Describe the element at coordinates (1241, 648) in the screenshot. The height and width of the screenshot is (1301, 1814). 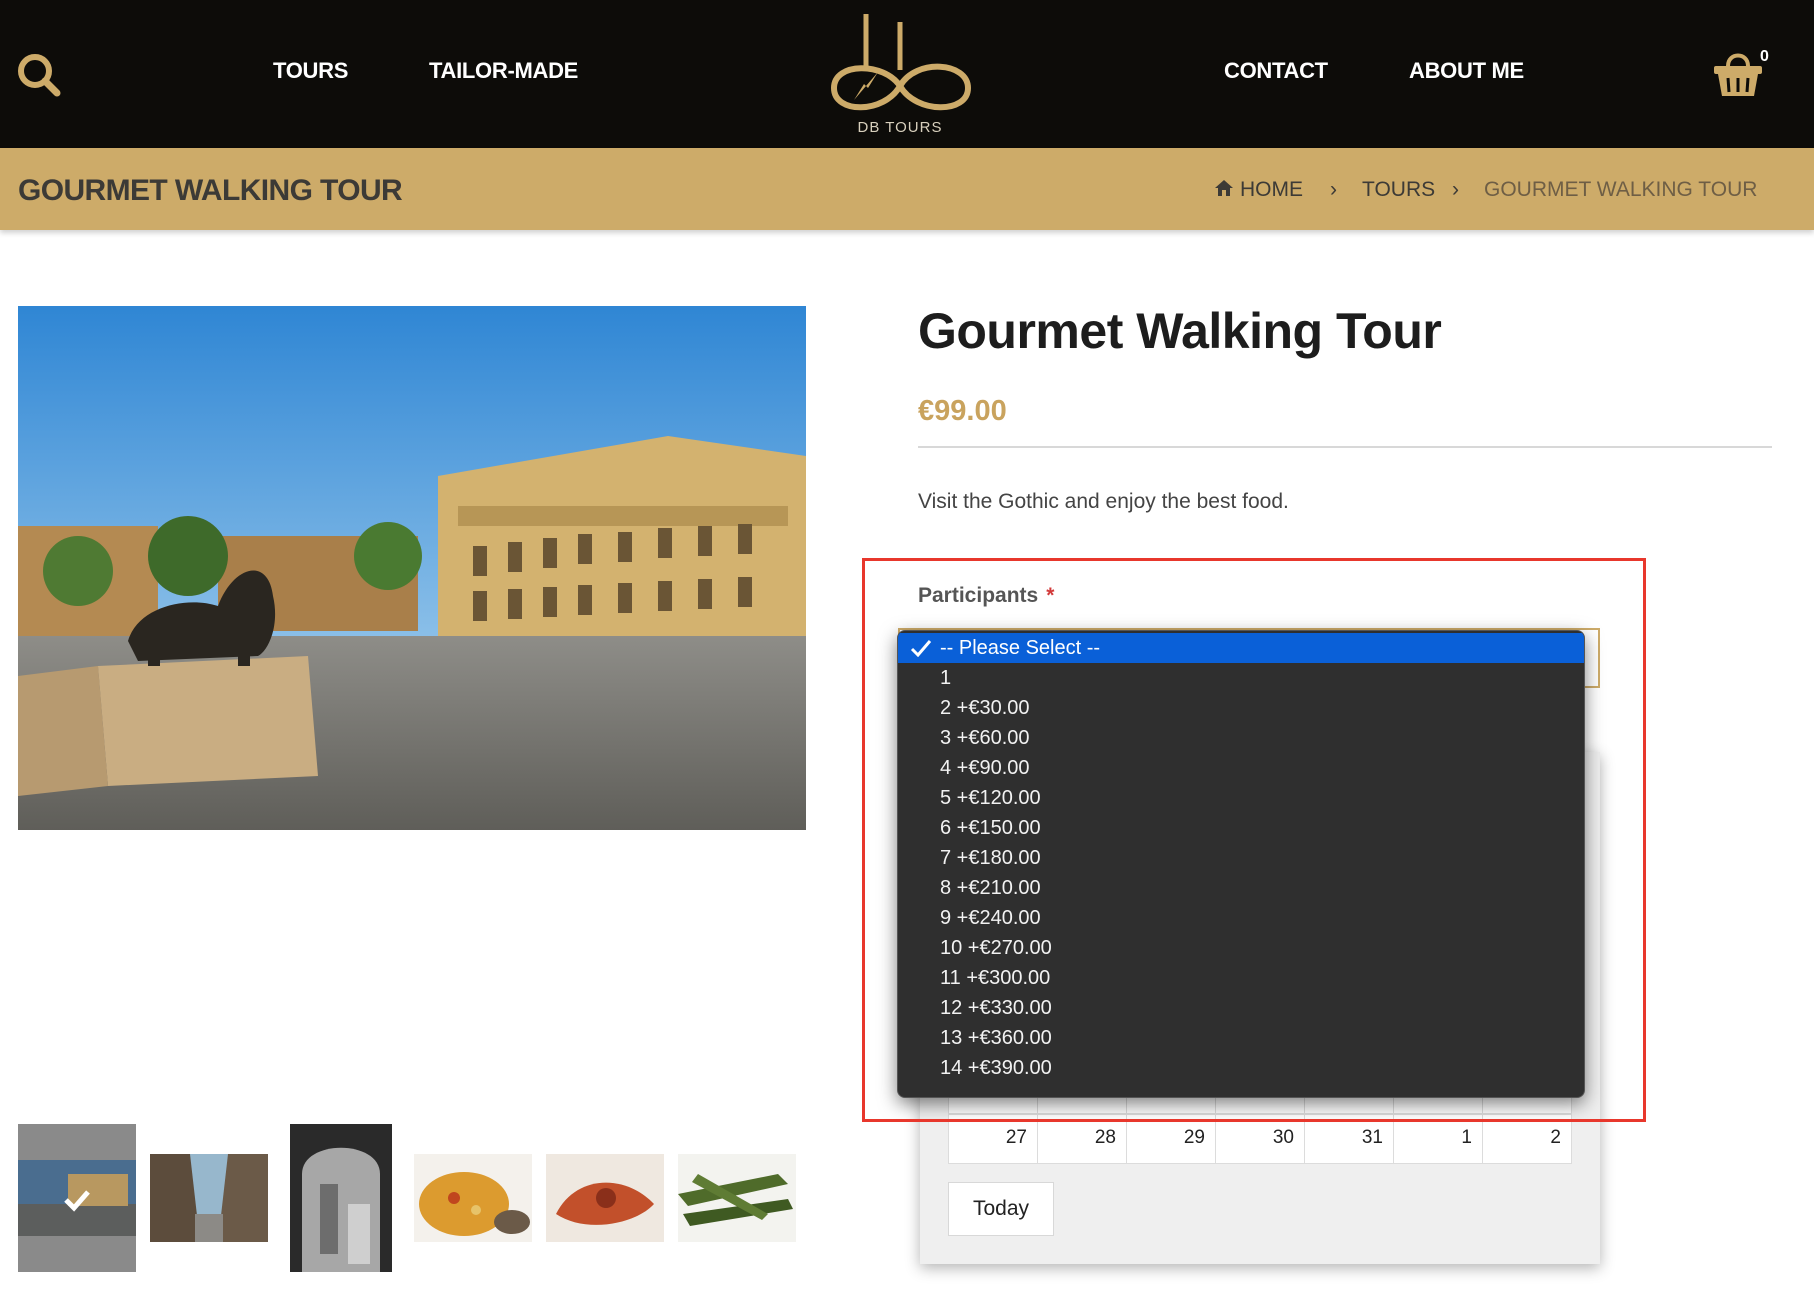
I see `participants-option: -- Please Select --` at that location.